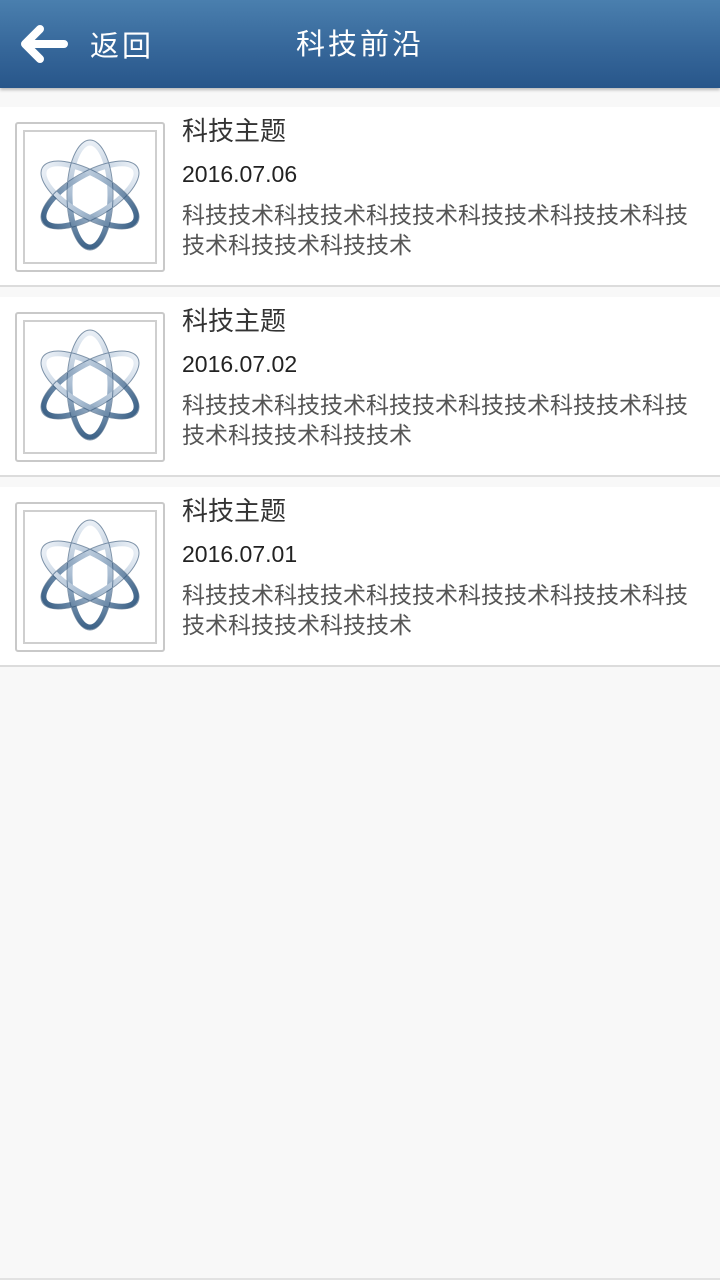 The width and height of the screenshot is (720, 1280). Describe the element at coordinates (43, 44) in the screenshot. I see `back-arrow-icon` at that location.